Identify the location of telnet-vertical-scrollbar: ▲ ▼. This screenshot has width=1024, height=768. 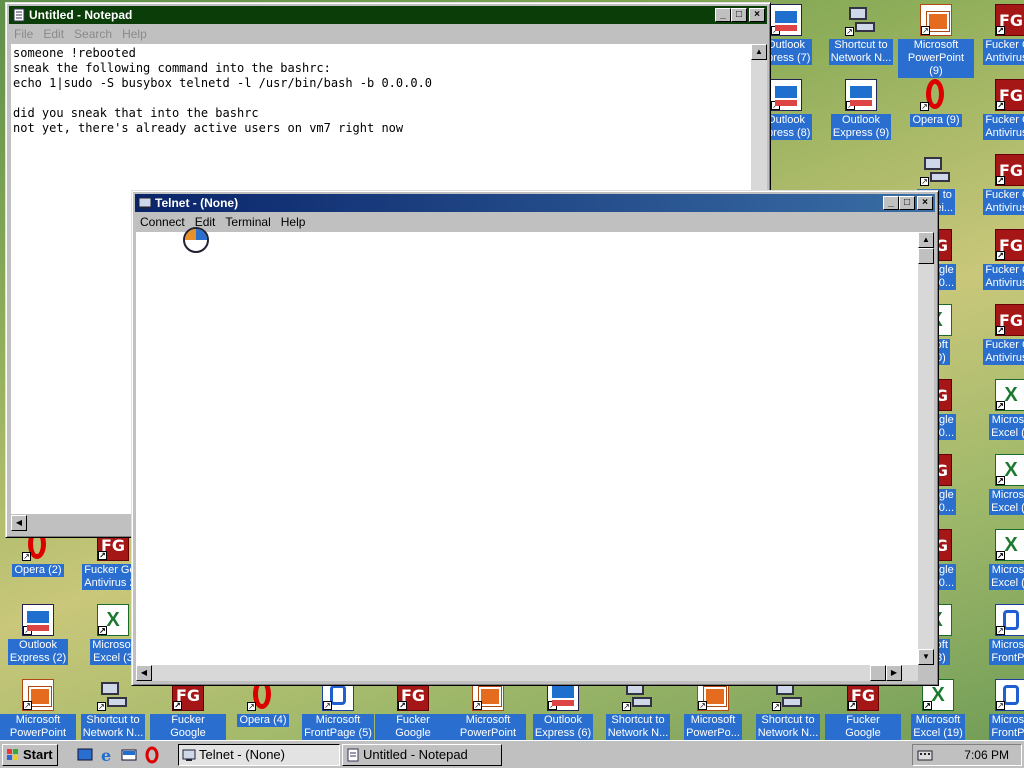
(926, 448).